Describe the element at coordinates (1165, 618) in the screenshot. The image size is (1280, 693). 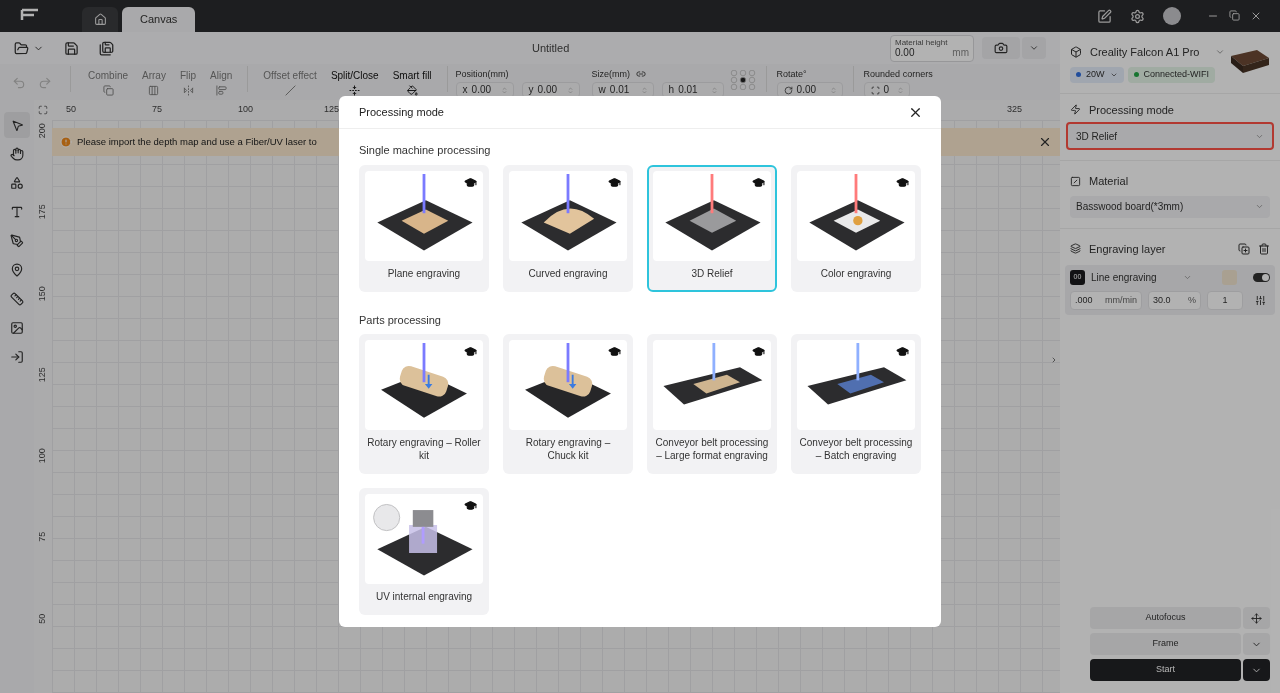
I see `action-button: Autofocus` at that location.